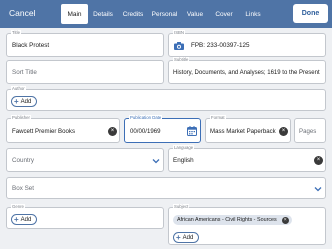 The height and width of the screenshot is (249, 332). What do you see at coordinates (85, 160) in the screenshot?
I see `country-field: Country` at bounding box center [85, 160].